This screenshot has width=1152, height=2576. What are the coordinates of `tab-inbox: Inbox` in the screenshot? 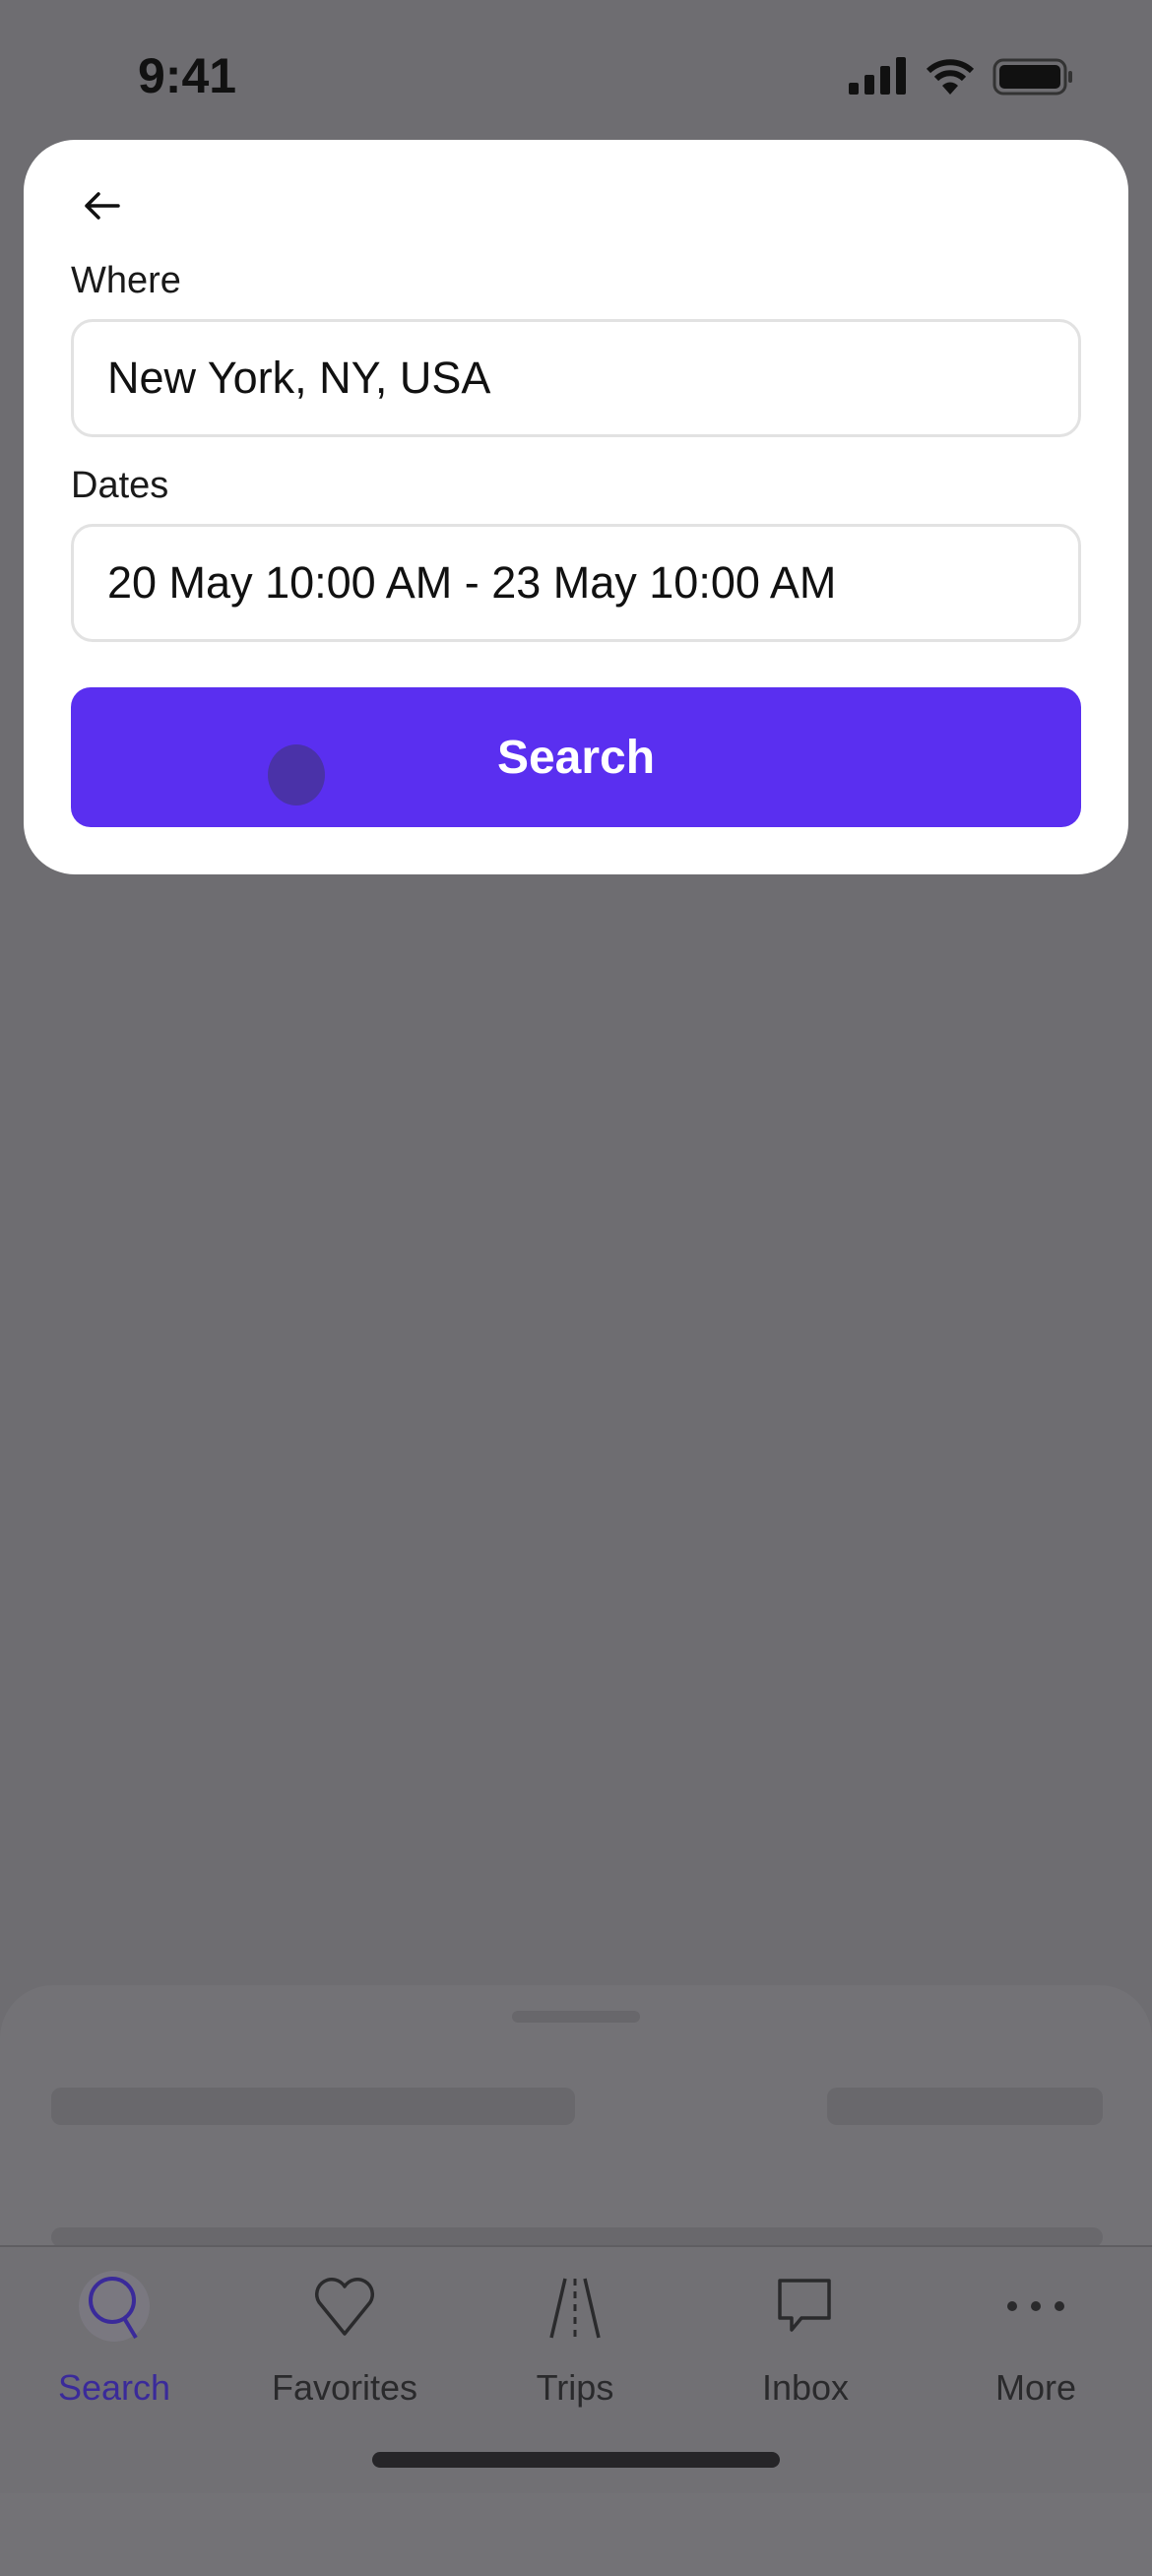 It's located at (805, 2338).